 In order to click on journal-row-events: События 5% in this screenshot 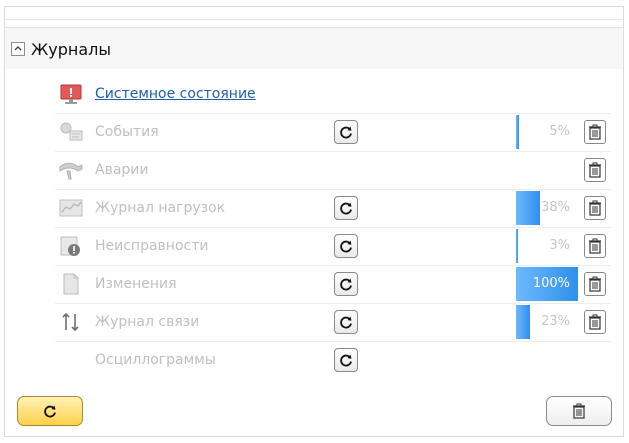, I will do `click(333, 132)`.